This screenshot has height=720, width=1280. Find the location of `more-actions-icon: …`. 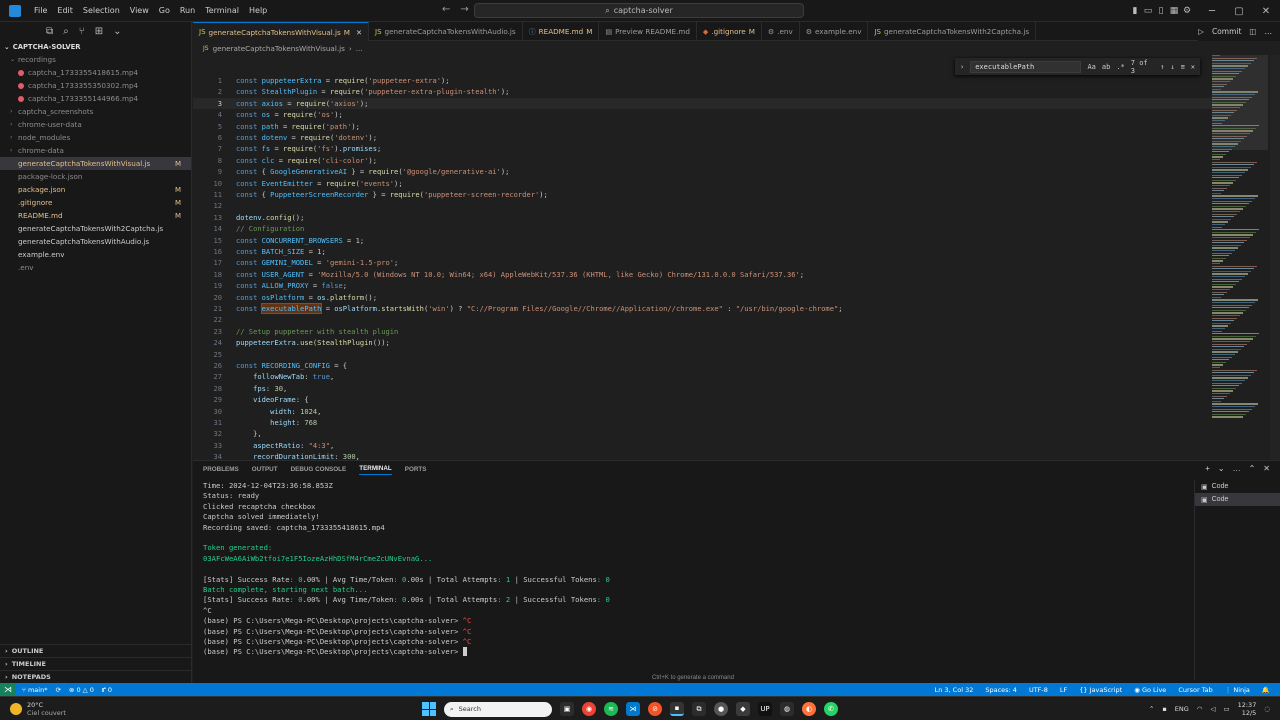

more-actions-icon: … is located at coordinates (1269, 31).